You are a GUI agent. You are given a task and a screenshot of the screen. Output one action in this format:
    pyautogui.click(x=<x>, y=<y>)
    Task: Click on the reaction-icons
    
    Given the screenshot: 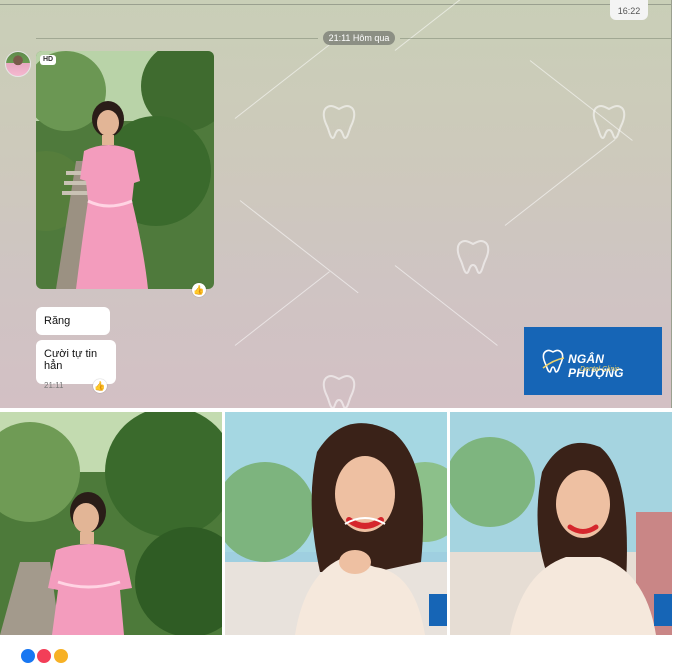 What is the action you would take?
    pyautogui.click(x=44, y=658)
    